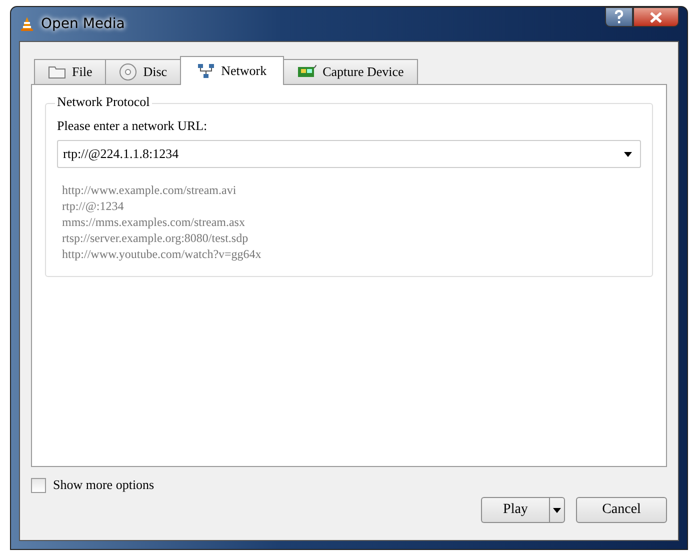  I want to click on example-url: http://www.example.com/stream.avi, so click(149, 190).